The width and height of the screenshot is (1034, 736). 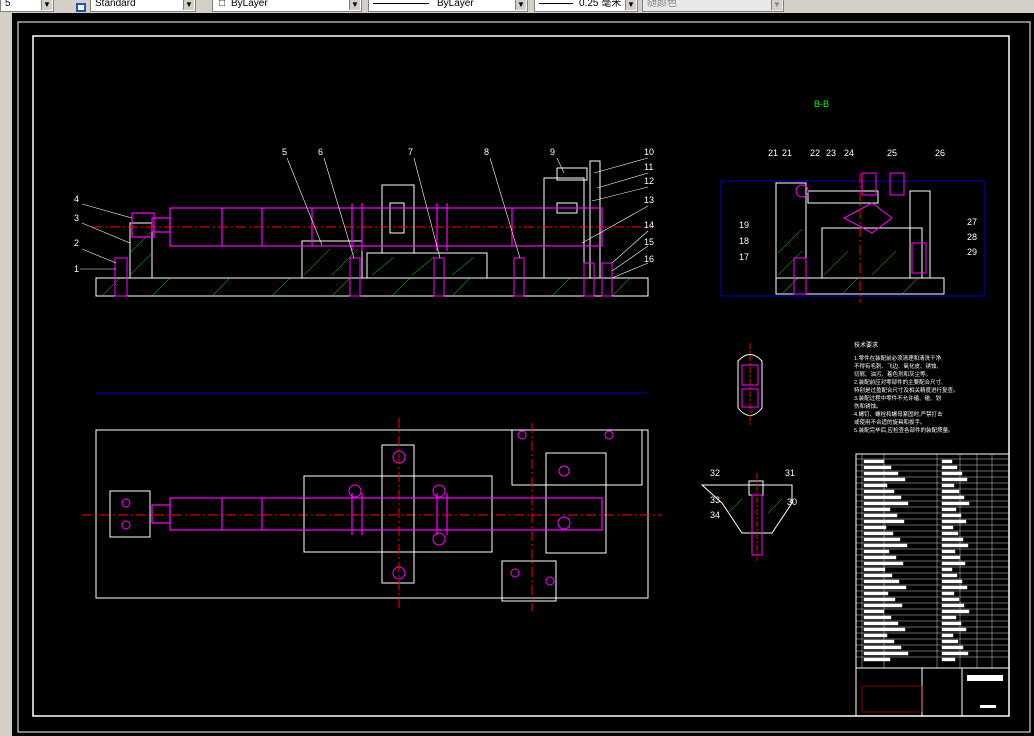 What do you see at coordinates (552, 152) in the screenshot?
I see `part-label: 9` at bounding box center [552, 152].